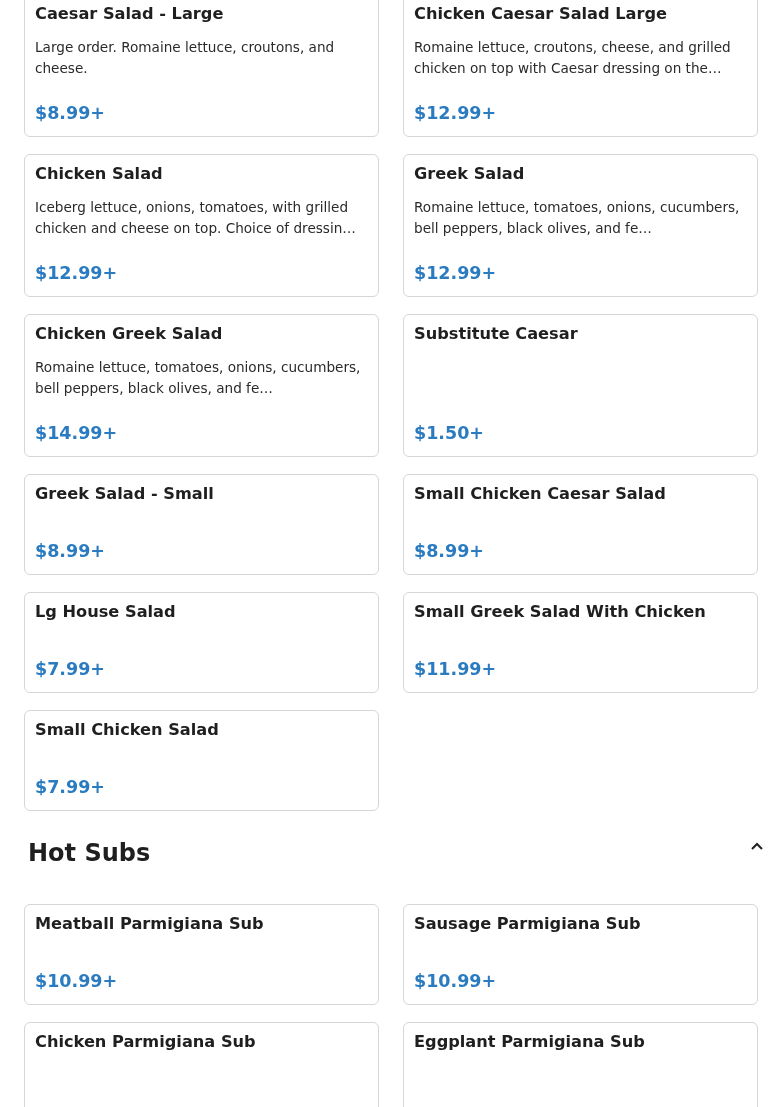 The width and height of the screenshot is (782, 1107). What do you see at coordinates (470, 174) in the screenshot?
I see `item-name: Greek Salad` at bounding box center [470, 174].